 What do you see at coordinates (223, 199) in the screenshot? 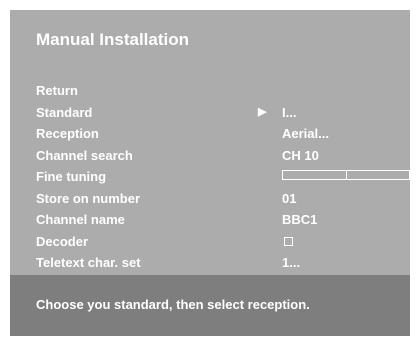
I see `menu-item-store-on-number: Store on number 01` at bounding box center [223, 199].